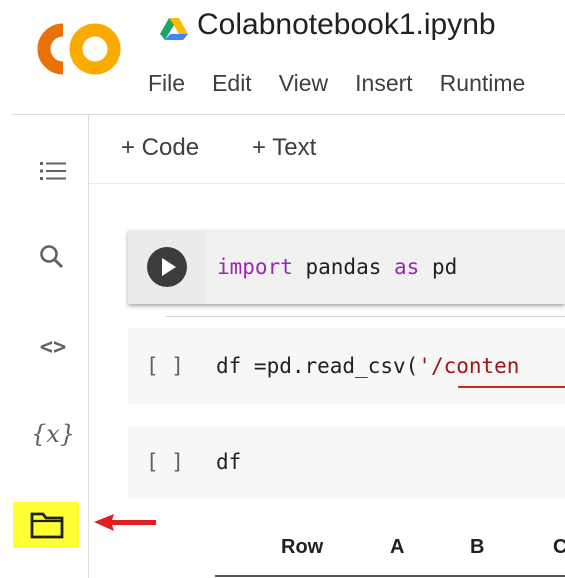 Image resolution: width=565 pixels, height=578 pixels. I want to click on variables-icon: {x}, so click(53, 434).